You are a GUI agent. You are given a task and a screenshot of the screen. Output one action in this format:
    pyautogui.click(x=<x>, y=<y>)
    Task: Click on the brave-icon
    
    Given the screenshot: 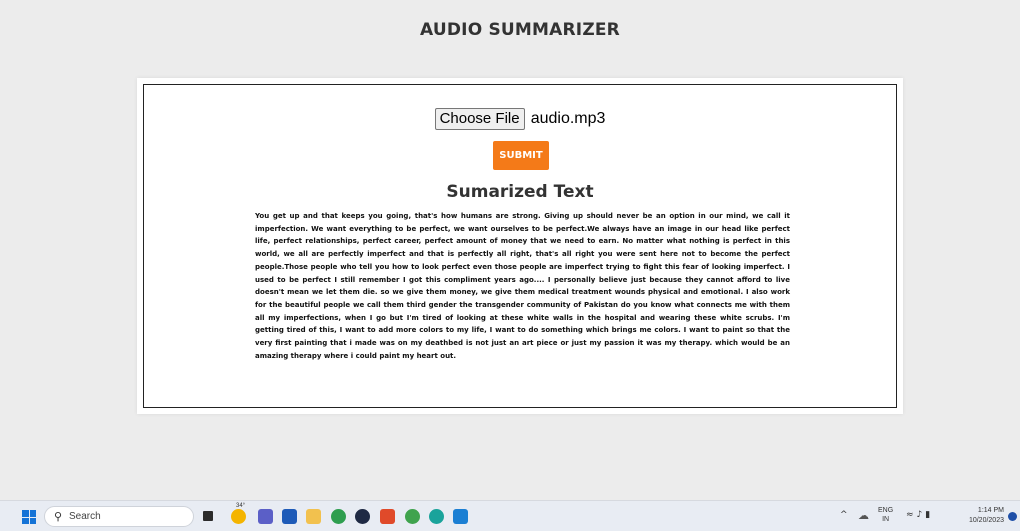 What is the action you would take?
    pyautogui.click(x=387, y=516)
    